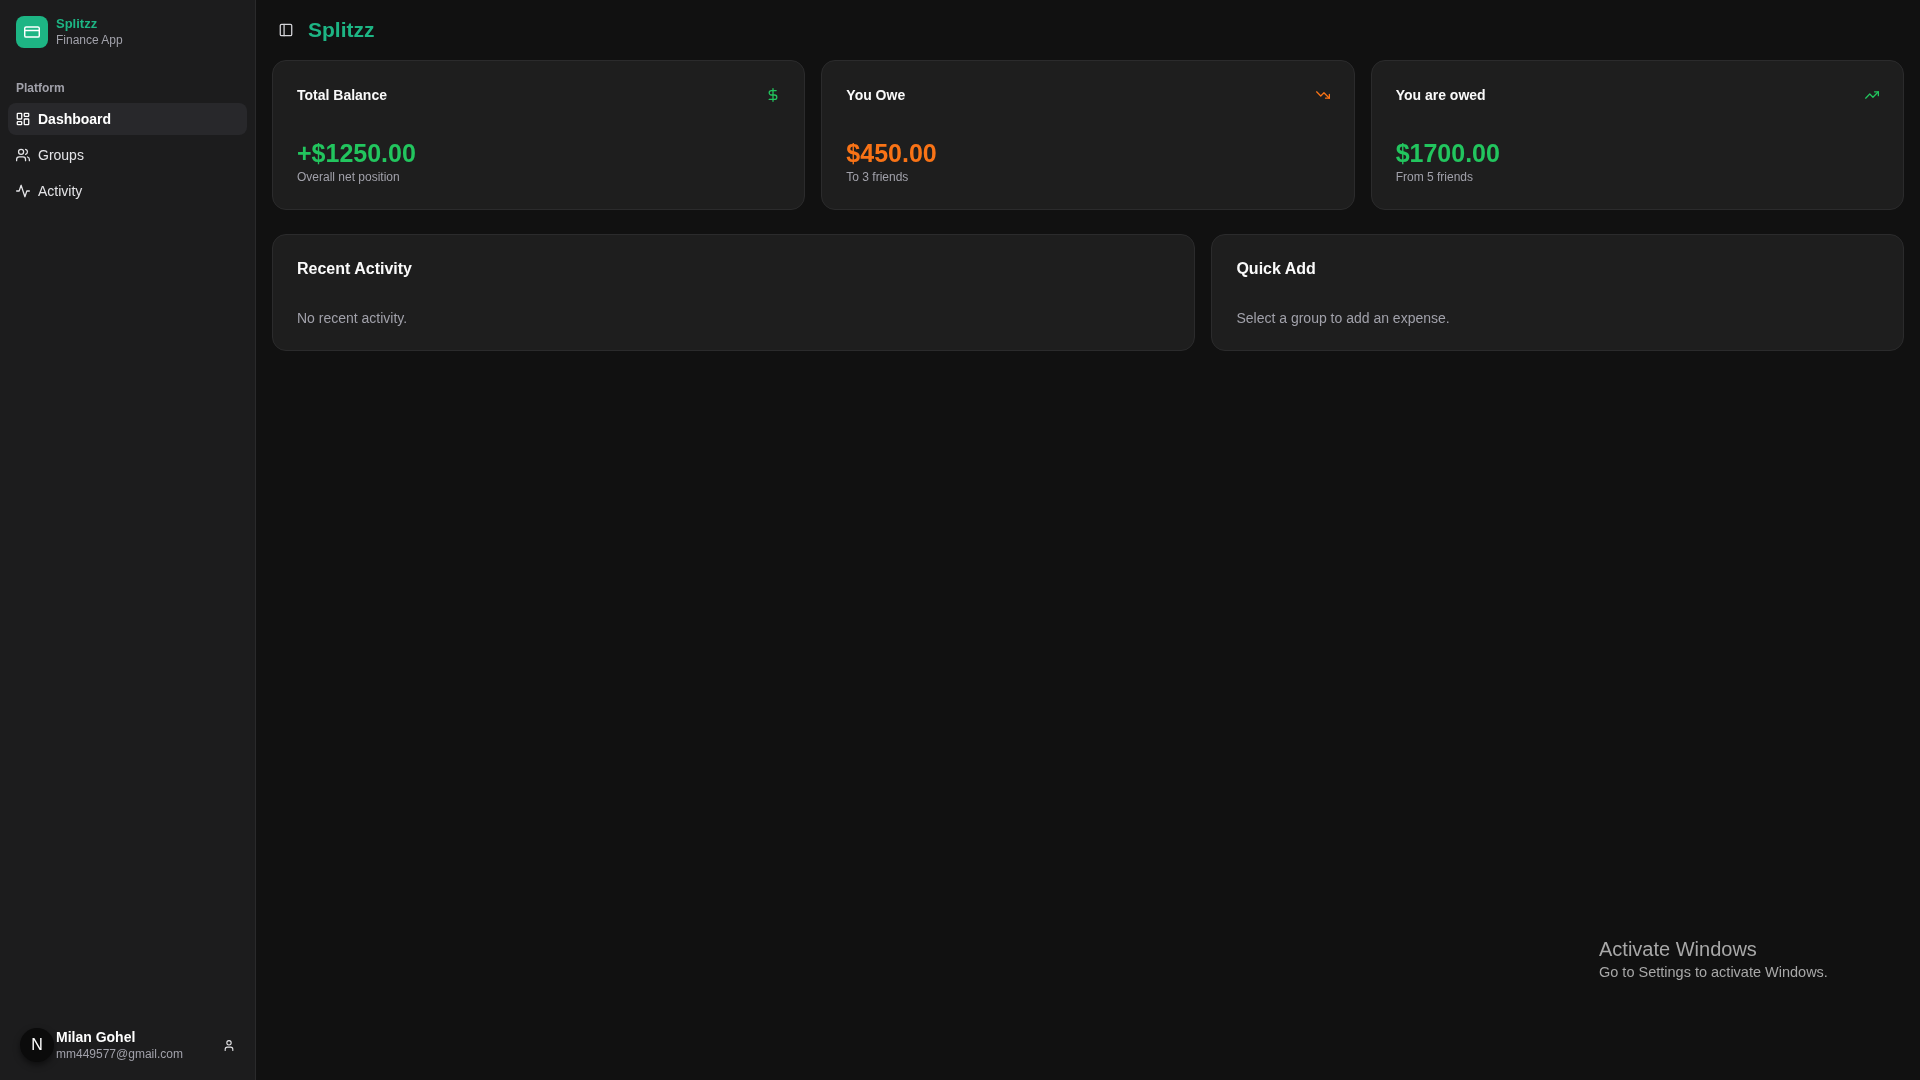 The height and width of the screenshot is (1080, 1920). What do you see at coordinates (1276, 269) in the screenshot?
I see `panel-title: Quick Add` at bounding box center [1276, 269].